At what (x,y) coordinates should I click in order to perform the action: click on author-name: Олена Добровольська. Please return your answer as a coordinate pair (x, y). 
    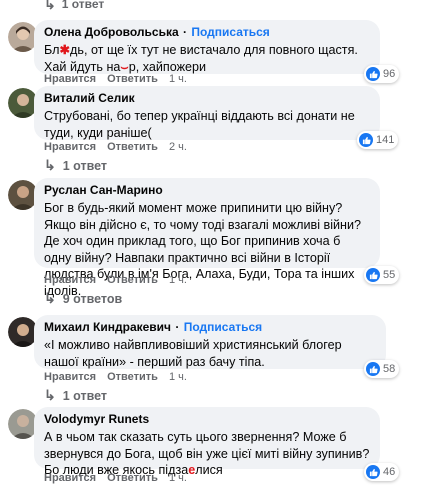
    Looking at the image, I should click on (111, 32).